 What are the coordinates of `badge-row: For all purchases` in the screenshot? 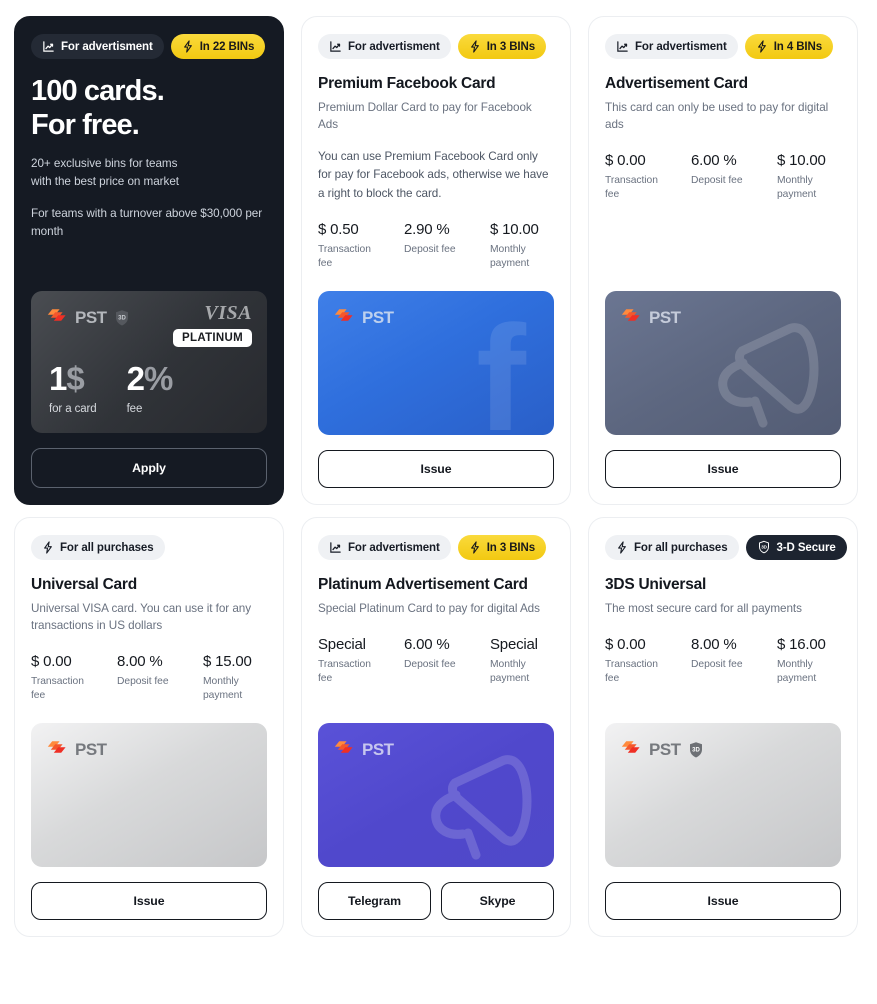 It's located at (149, 548).